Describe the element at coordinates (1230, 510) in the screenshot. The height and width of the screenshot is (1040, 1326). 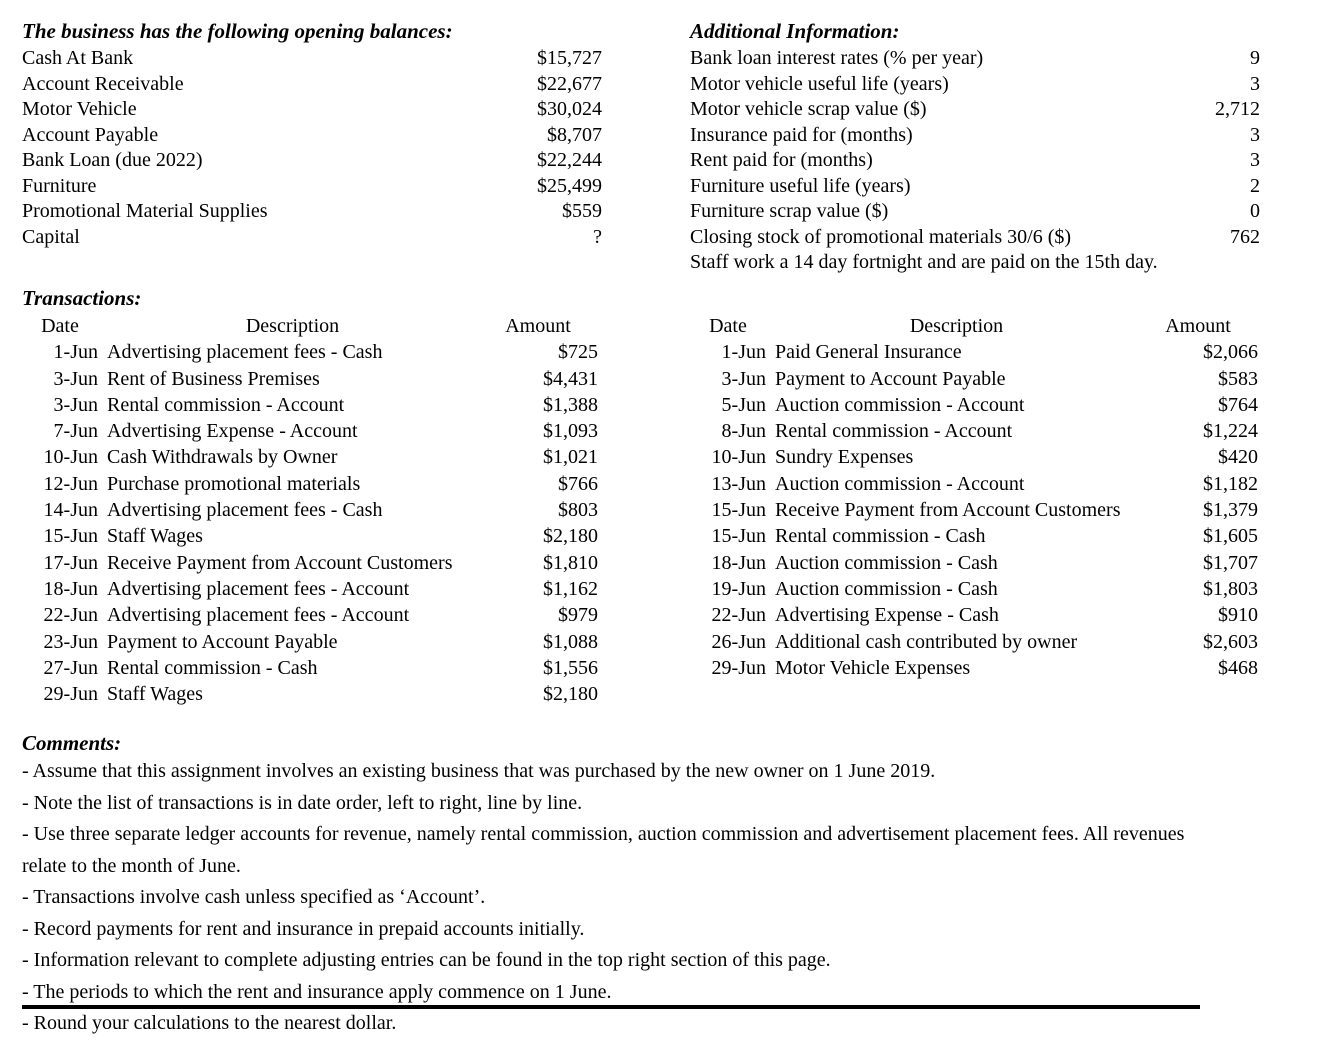
I see `transaction-amount: $1,379` at that location.